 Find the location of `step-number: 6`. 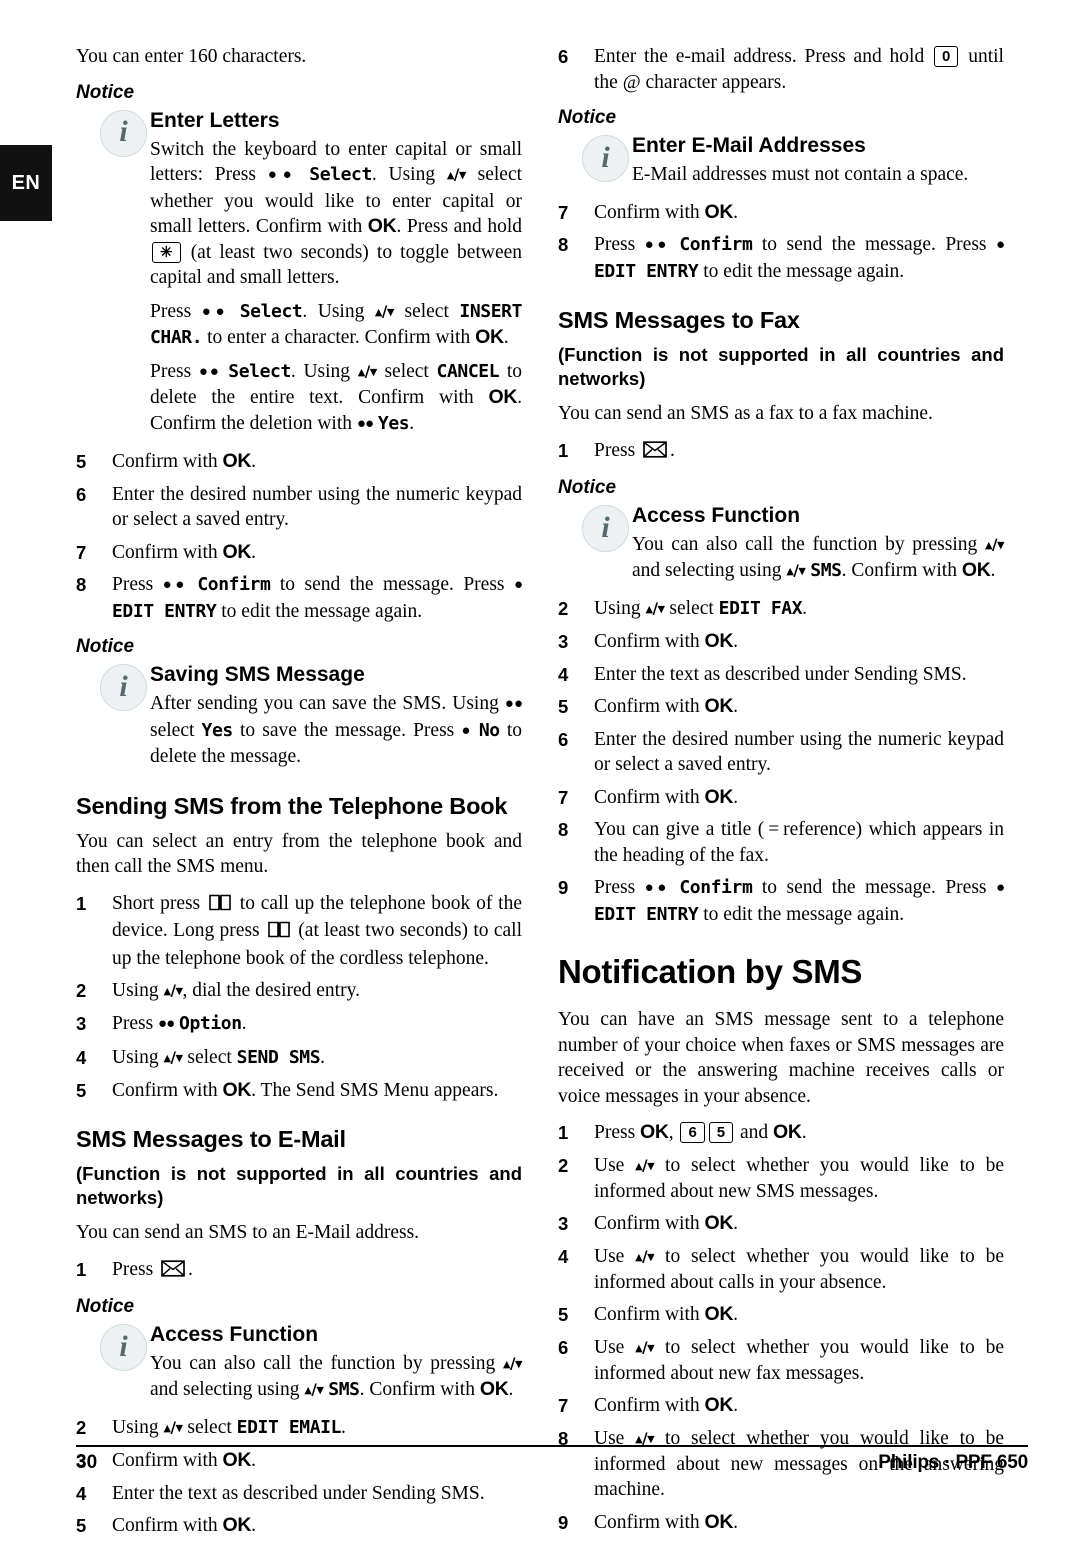

step-number: 6 is located at coordinates (563, 56).